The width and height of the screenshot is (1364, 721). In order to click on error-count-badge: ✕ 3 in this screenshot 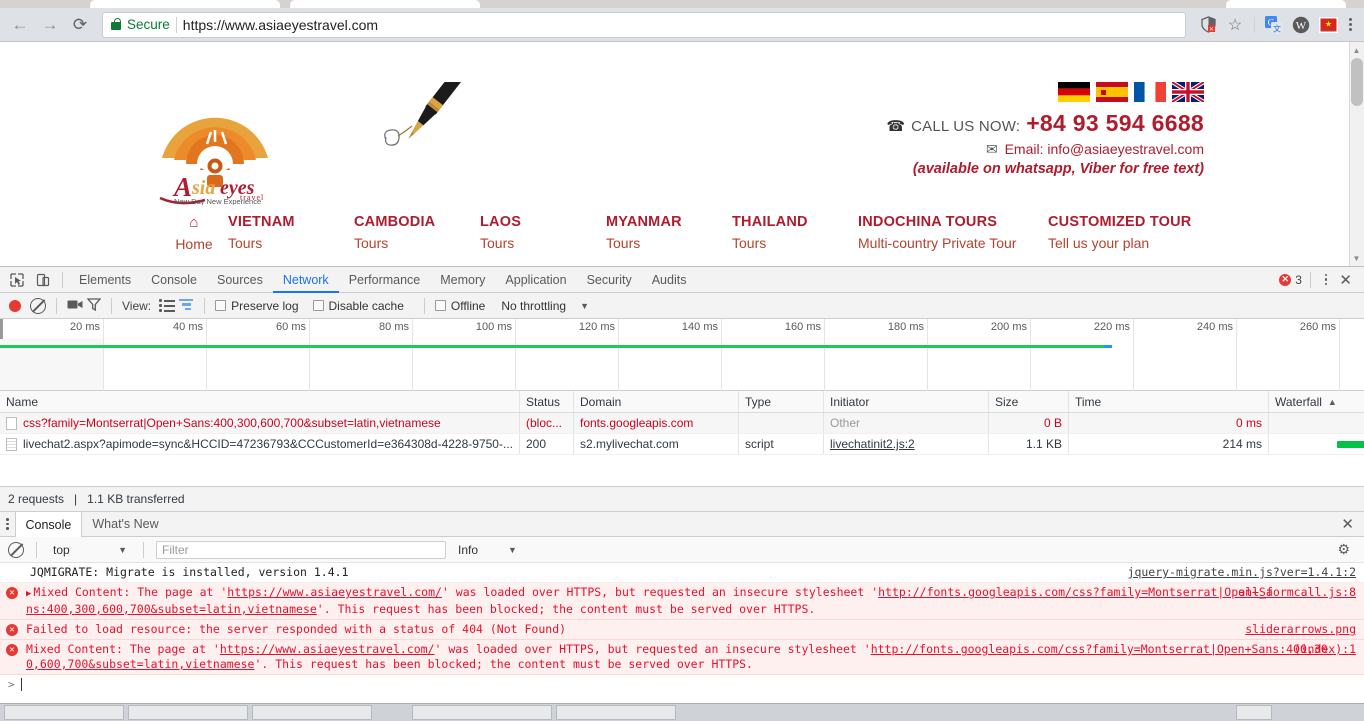, I will do `click(1290, 280)`.